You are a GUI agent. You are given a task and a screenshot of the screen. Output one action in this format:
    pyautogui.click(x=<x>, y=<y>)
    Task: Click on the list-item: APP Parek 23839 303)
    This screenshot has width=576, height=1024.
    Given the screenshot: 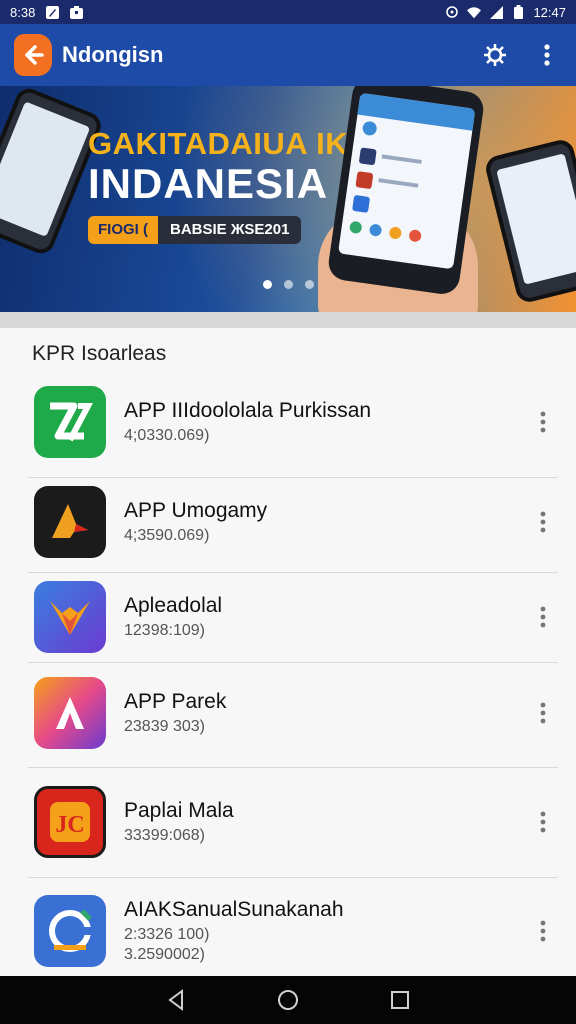 What is the action you would take?
    pyautogui.click(x=293, y=713)
    